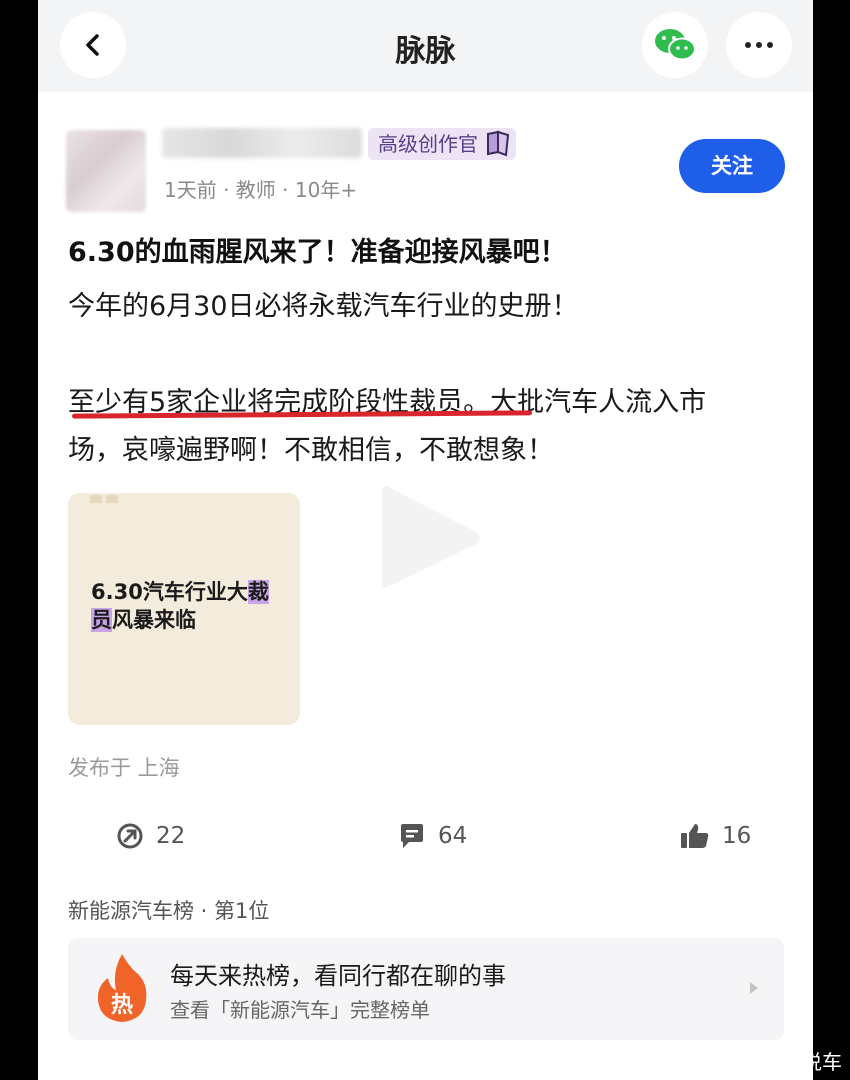  What do you see at coordinates (124, 768) in the screenshot?
I see `post-location: 发布于 上海` at bounding box center [124, 768].